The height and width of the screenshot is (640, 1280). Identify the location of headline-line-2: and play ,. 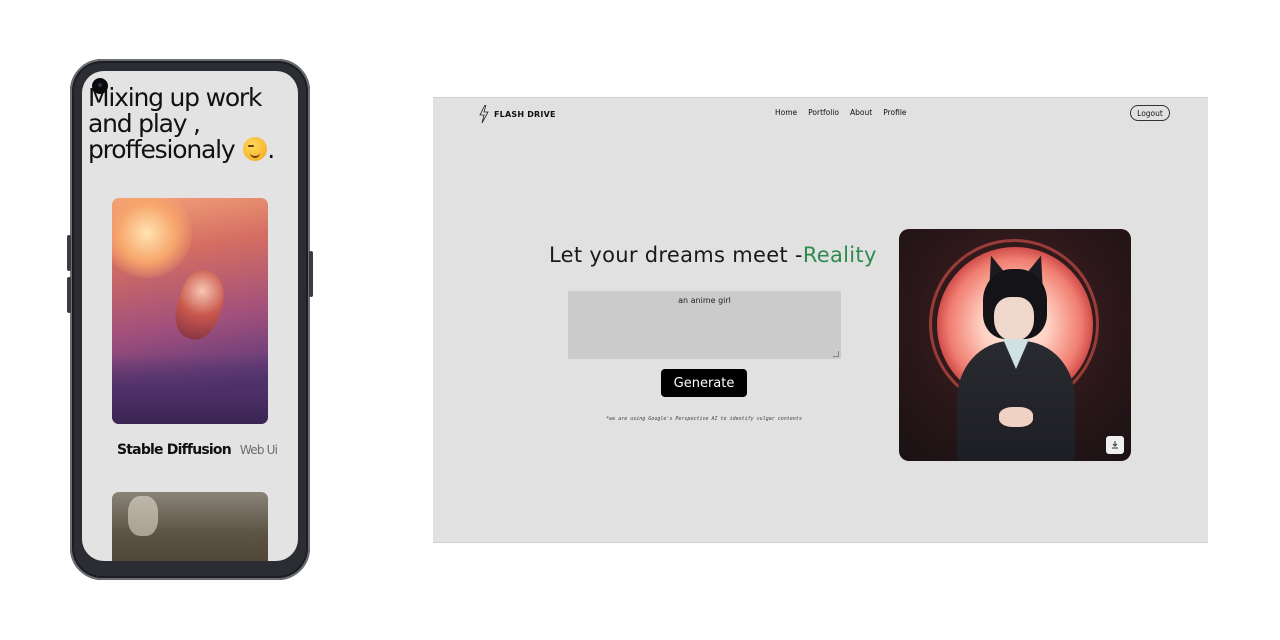
(144, 123).